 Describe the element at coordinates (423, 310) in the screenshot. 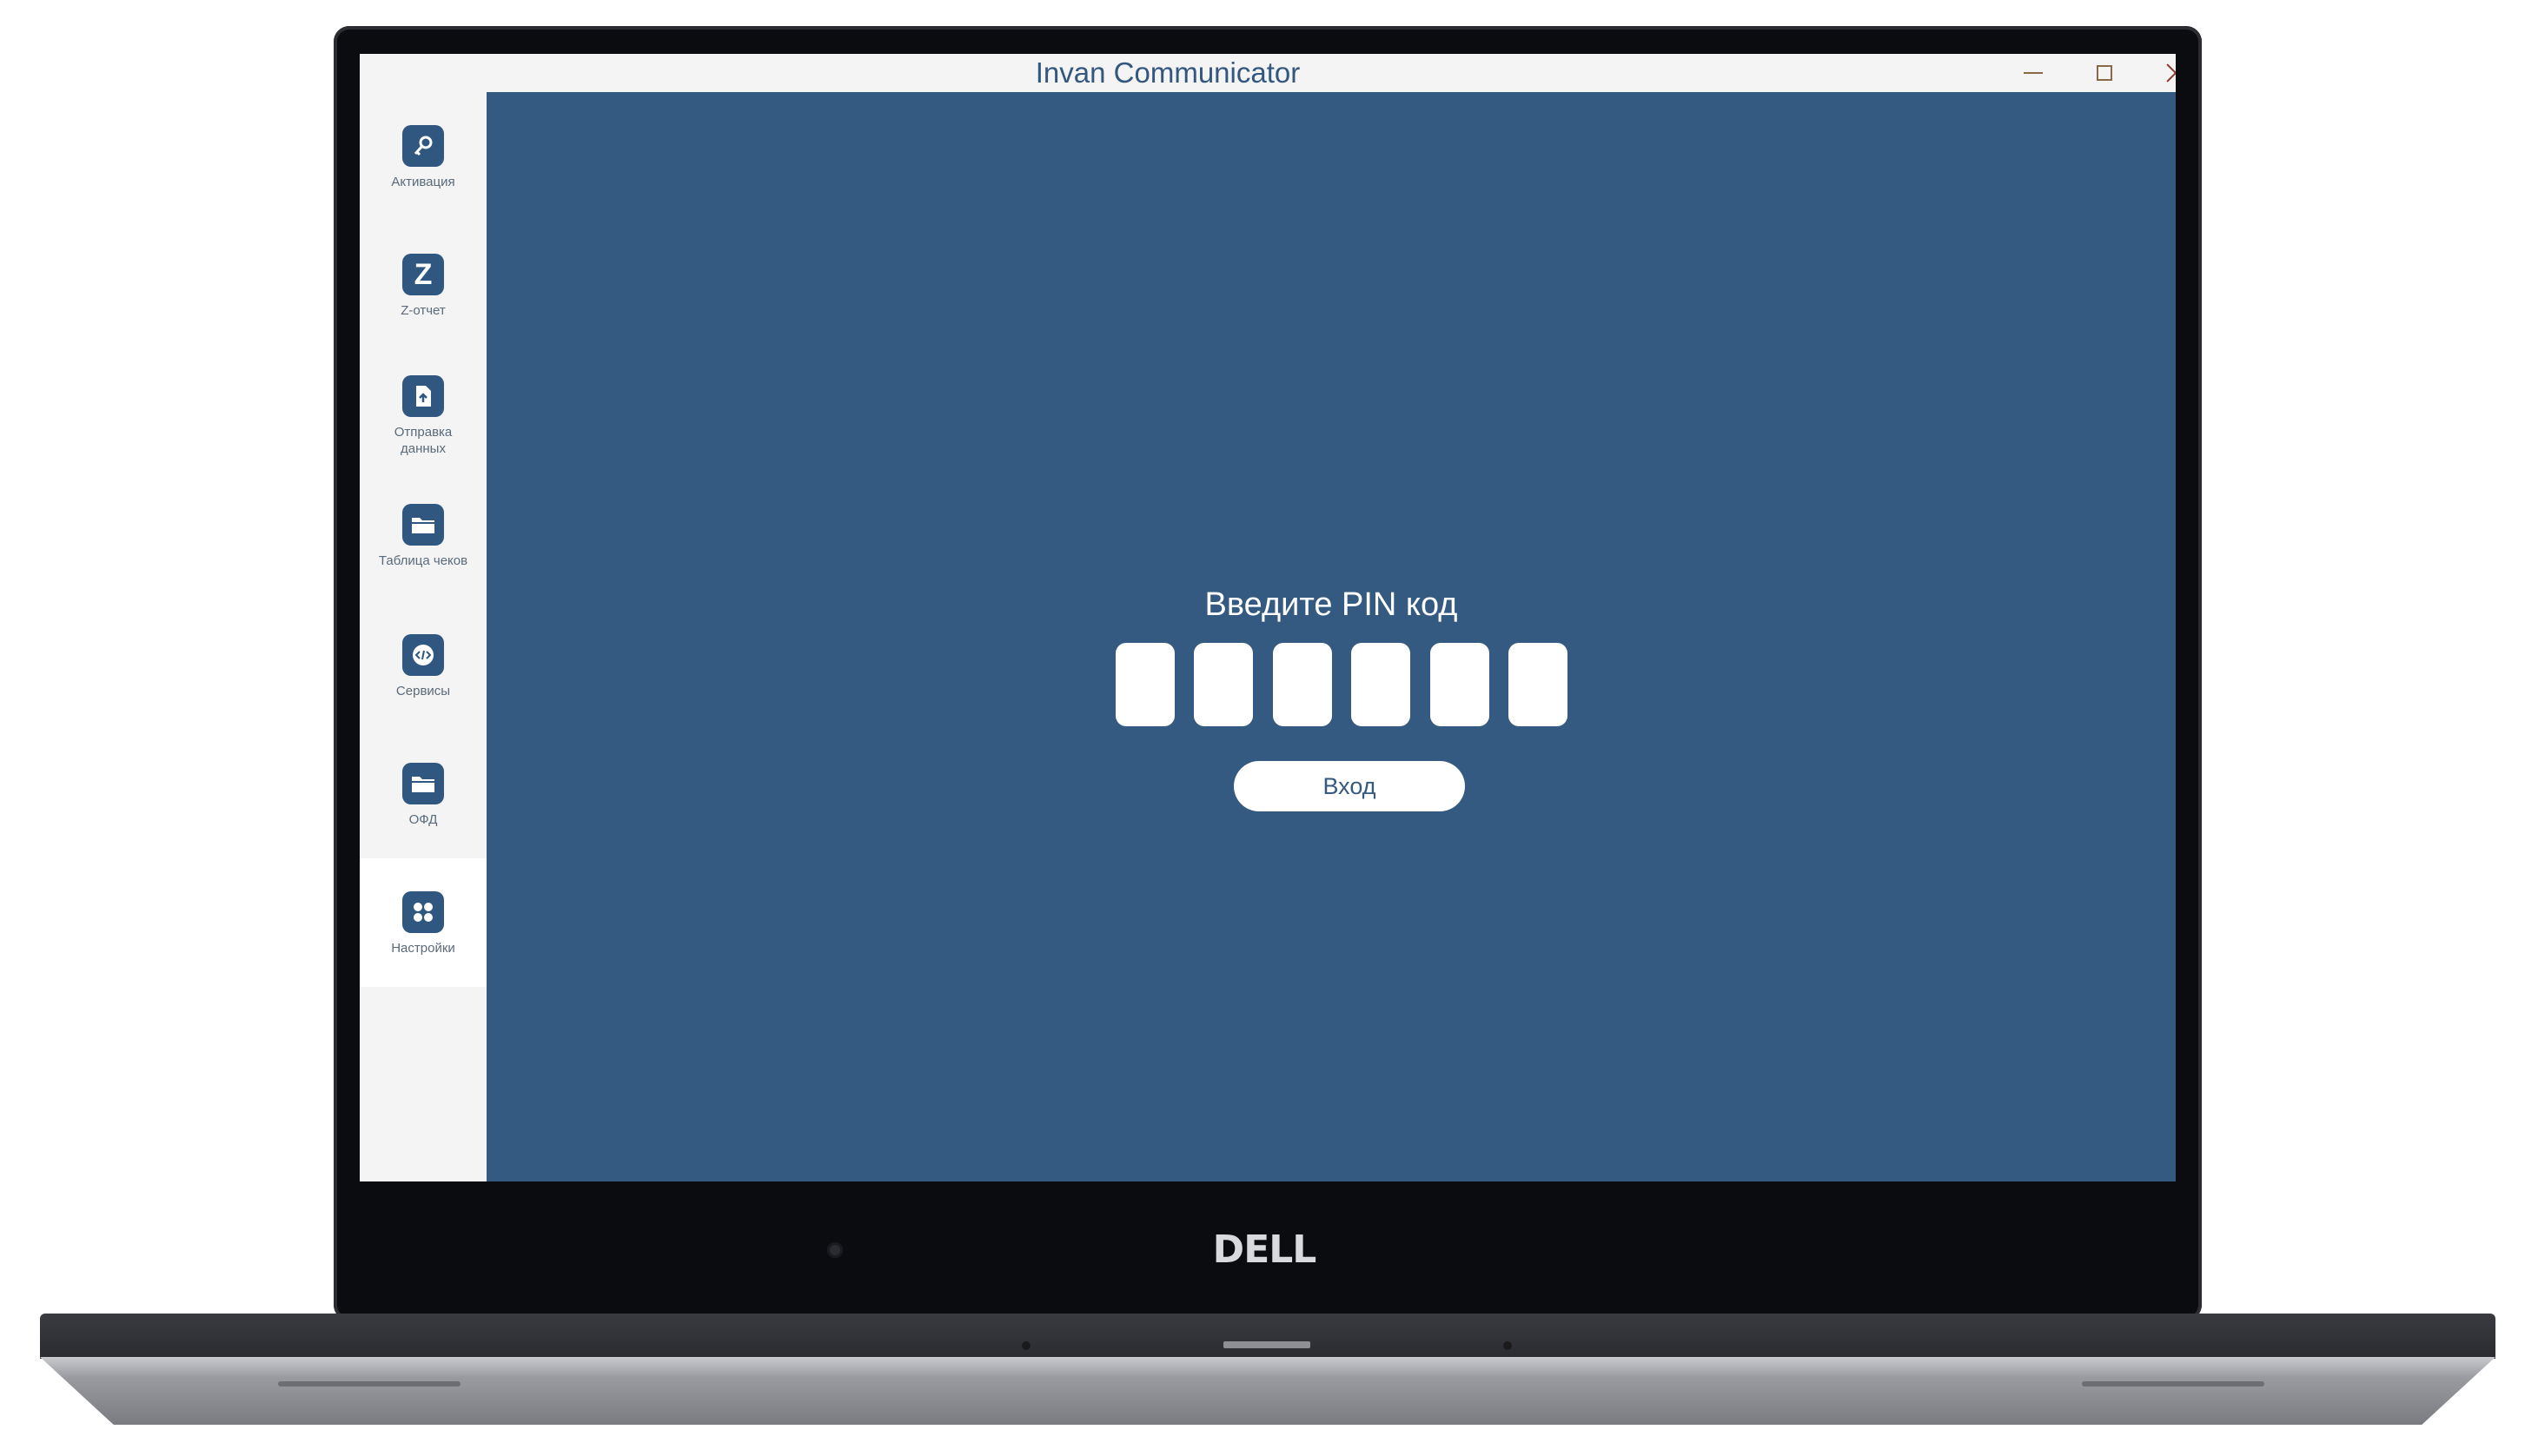

I see `sidebar-item-label: Z-отчет` at that location.